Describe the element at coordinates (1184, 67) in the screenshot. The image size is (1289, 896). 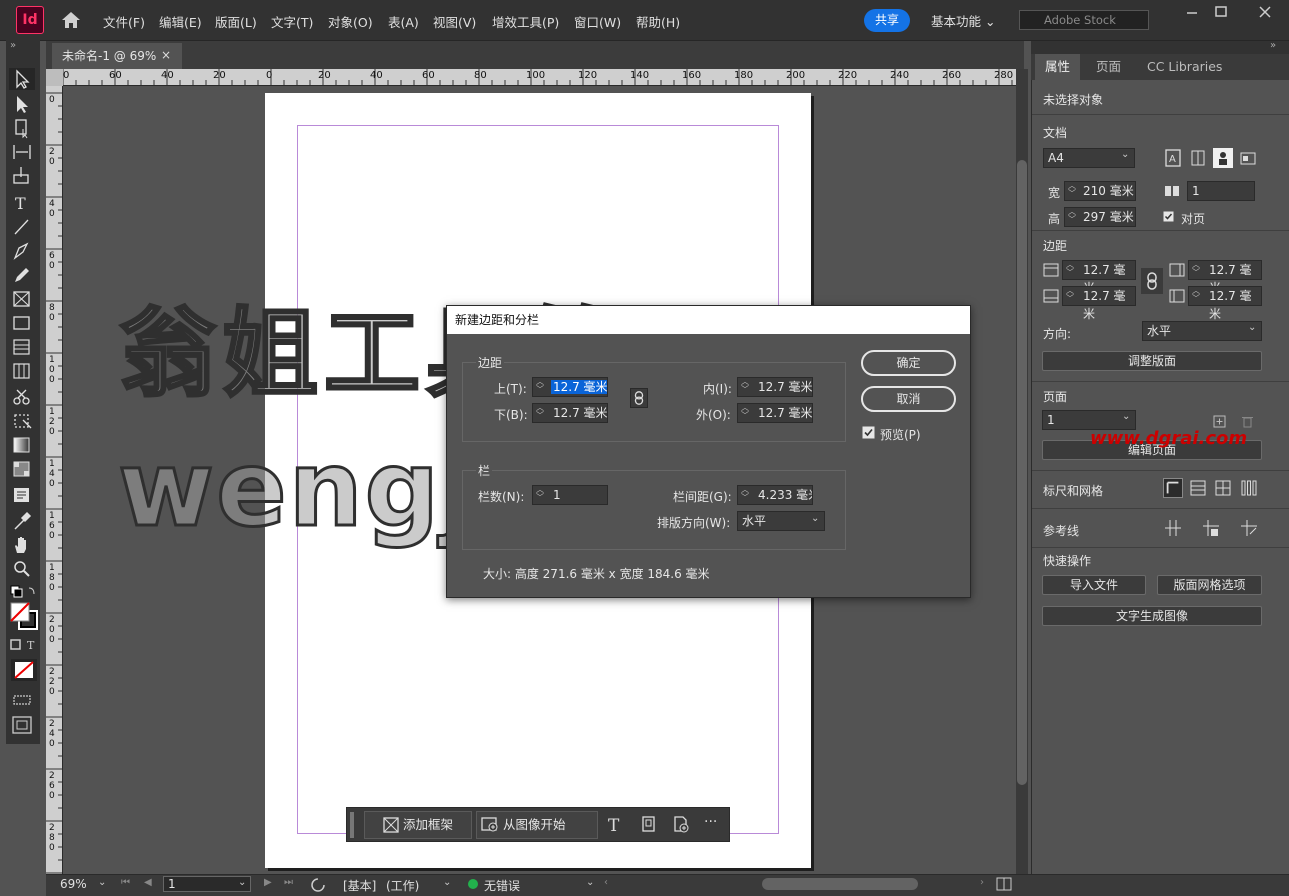
I see `tab-cc-libraries: CC Libraries` at that location.